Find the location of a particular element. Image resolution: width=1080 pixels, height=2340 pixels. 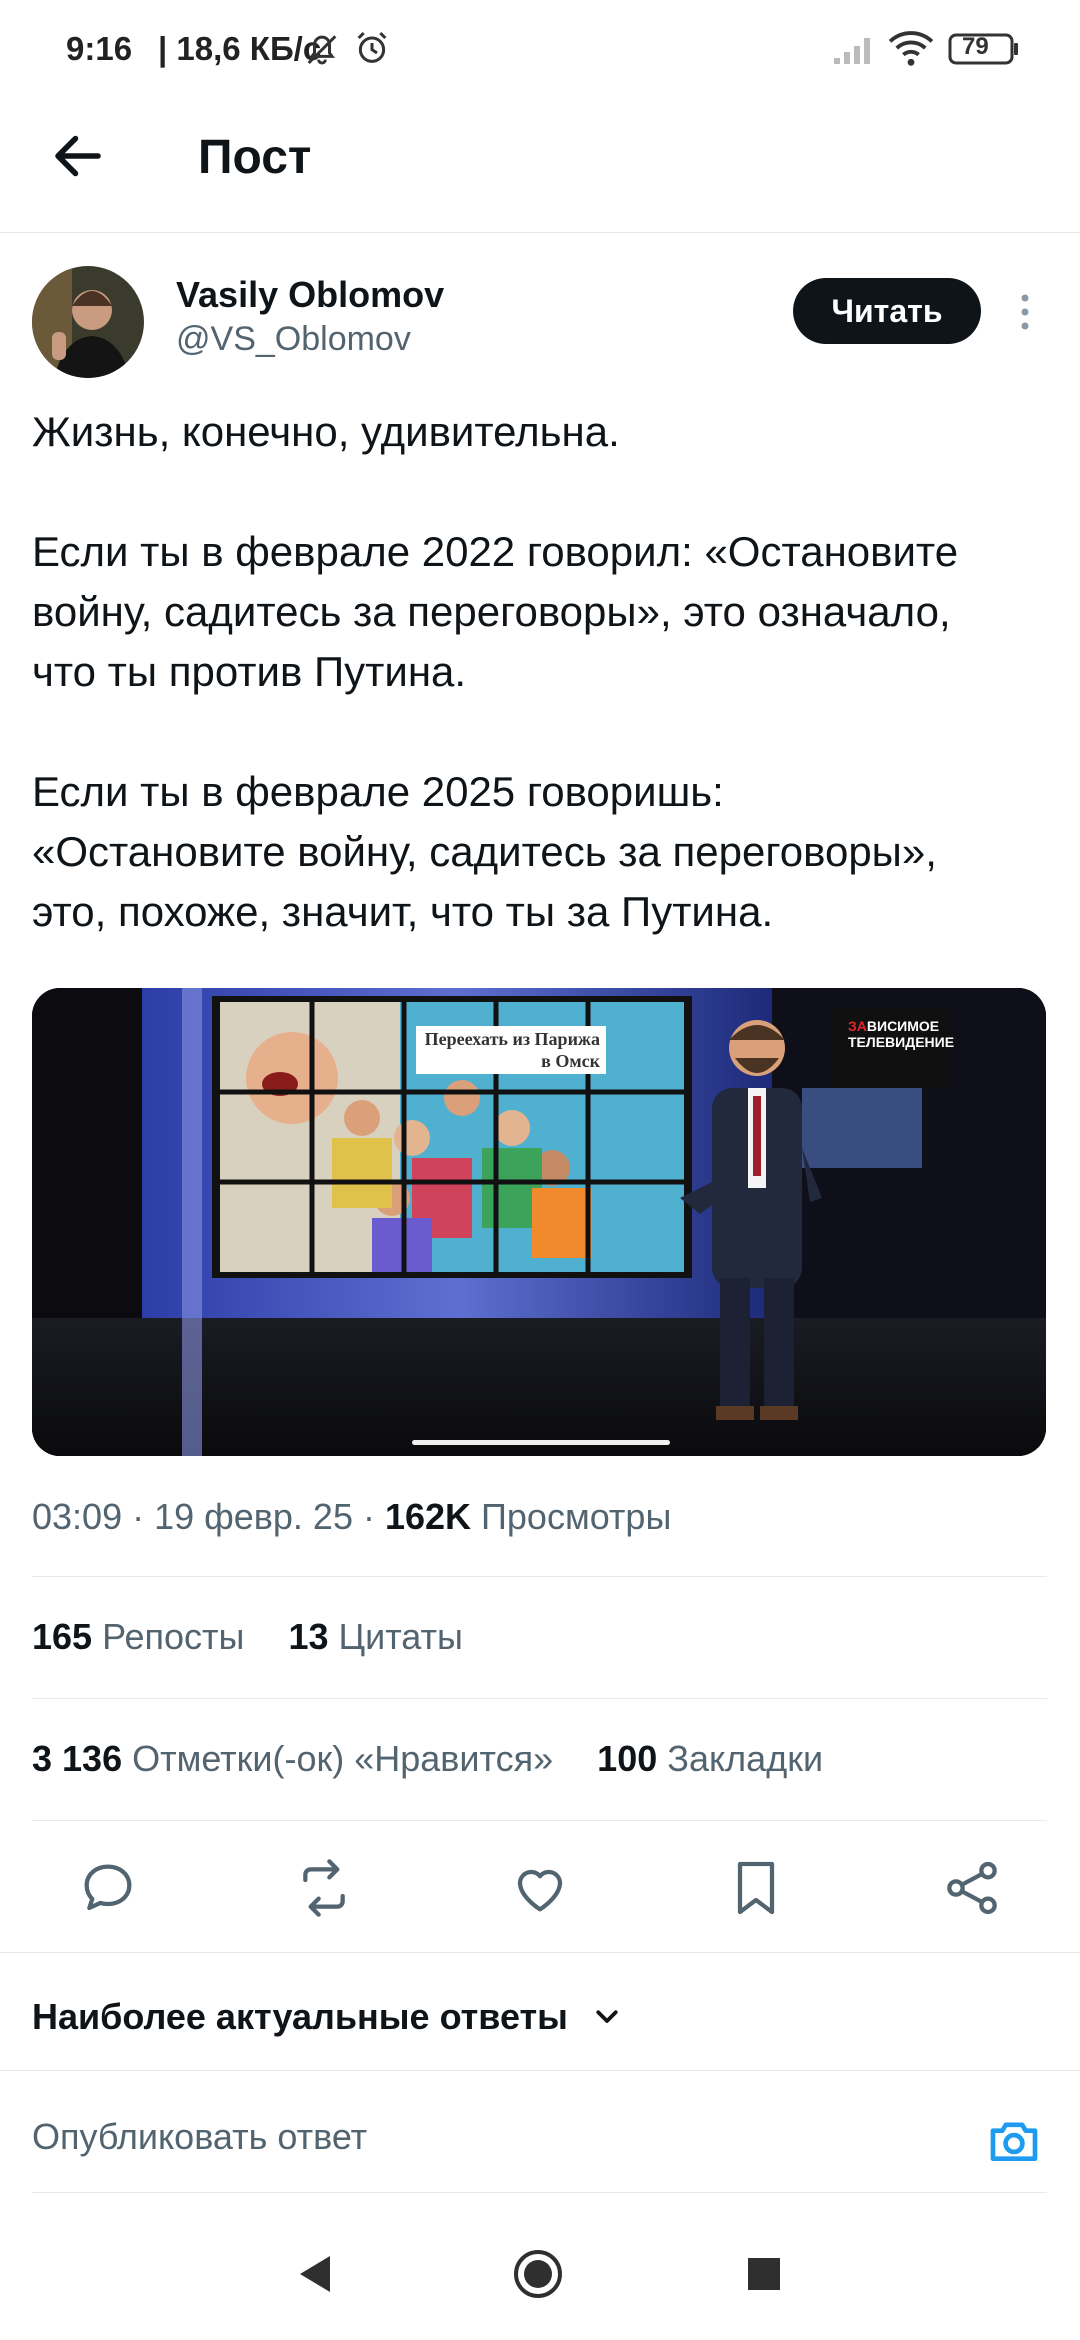

reply-icon is located at coordinates (108, 1888).